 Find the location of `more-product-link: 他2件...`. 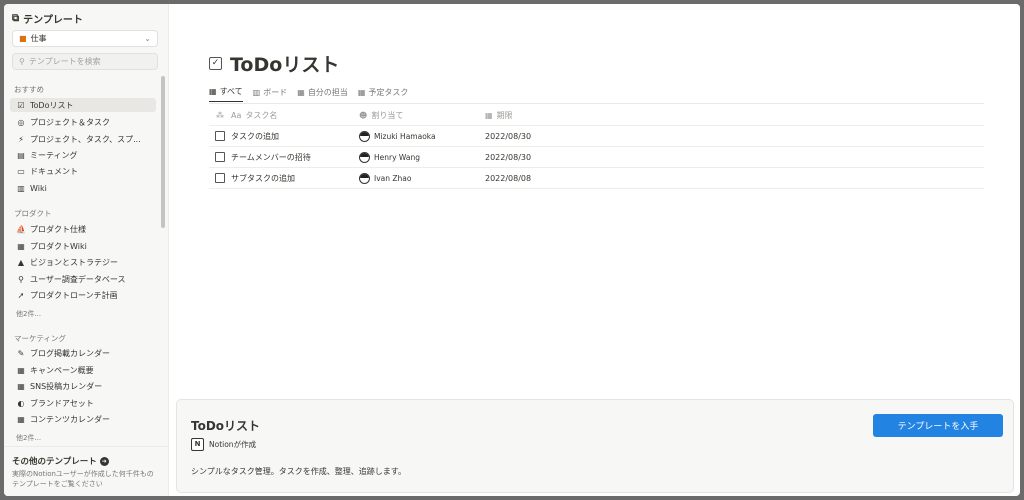

more-product-link: 他2件... is located at coordinates (28, 314).